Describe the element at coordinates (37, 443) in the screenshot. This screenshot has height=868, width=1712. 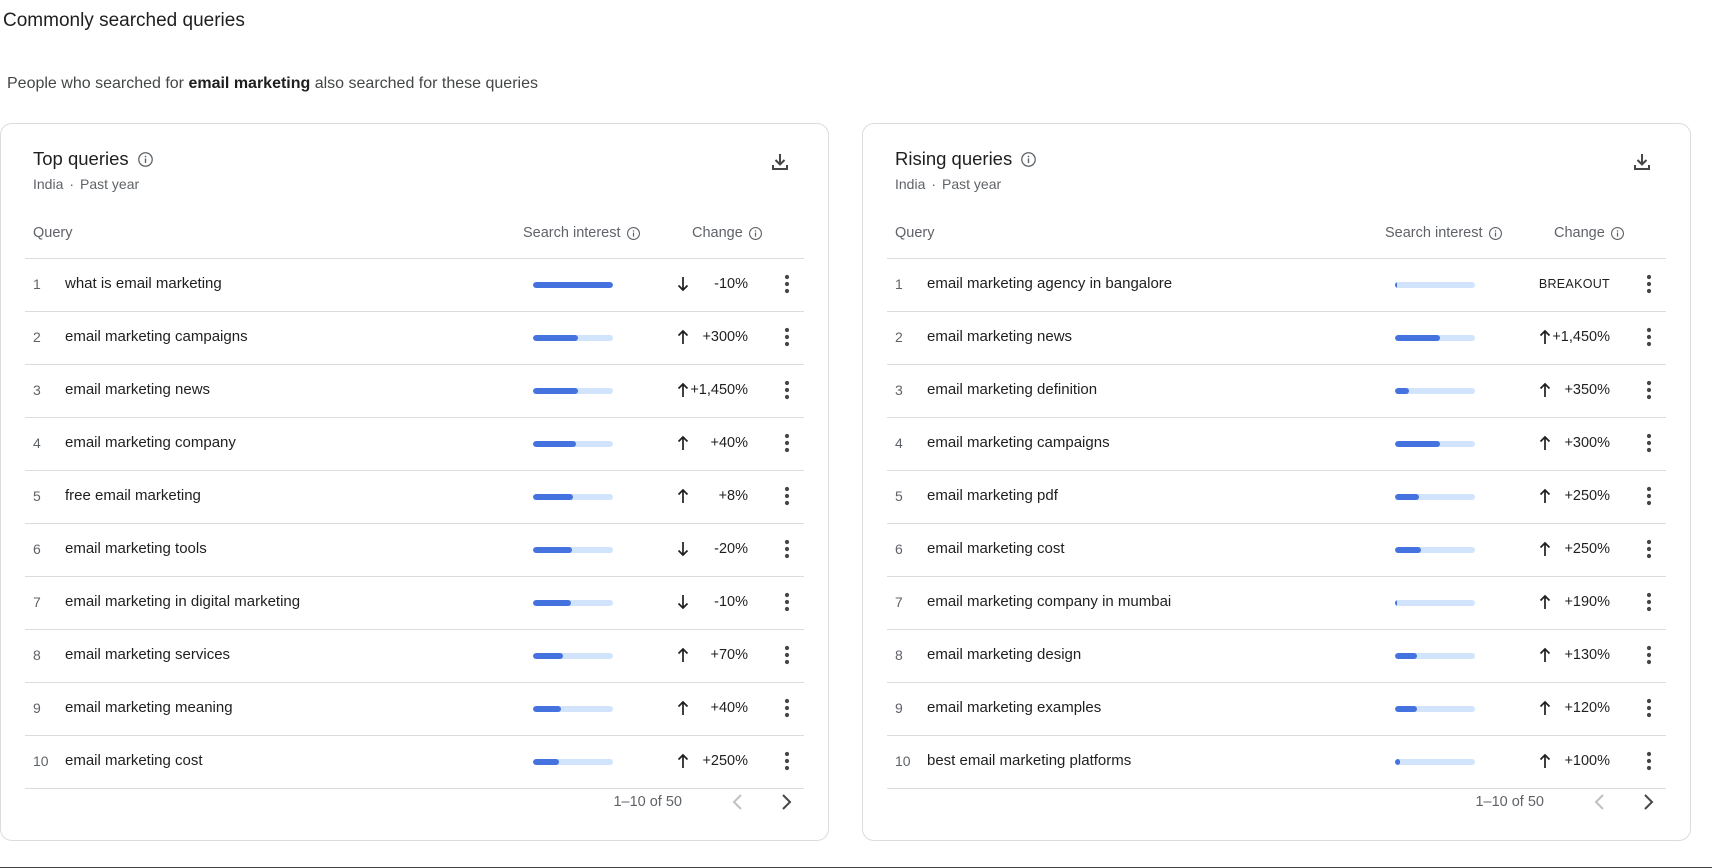
I see `row-rank: 4` at that location.